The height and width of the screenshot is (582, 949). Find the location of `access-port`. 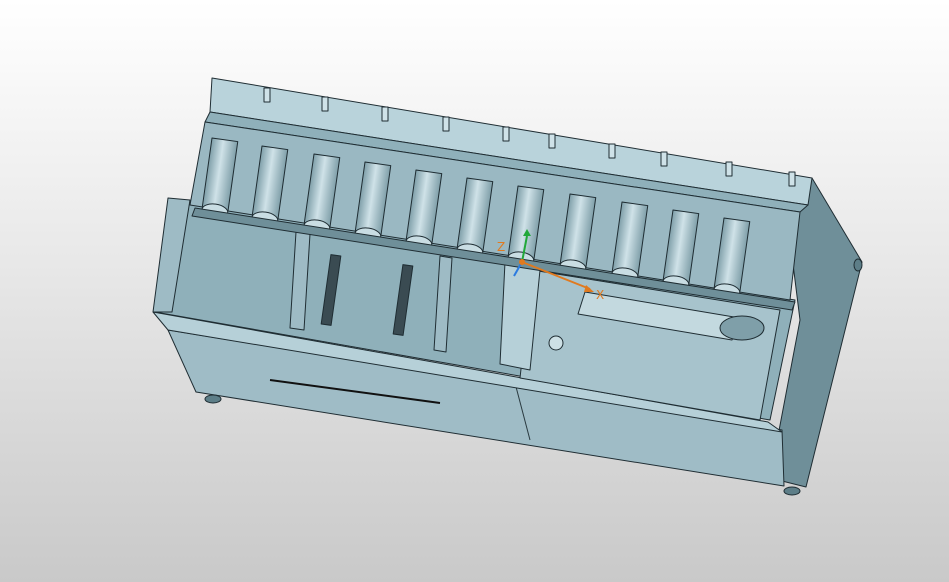

access-port is located at coordinates (556, 343).